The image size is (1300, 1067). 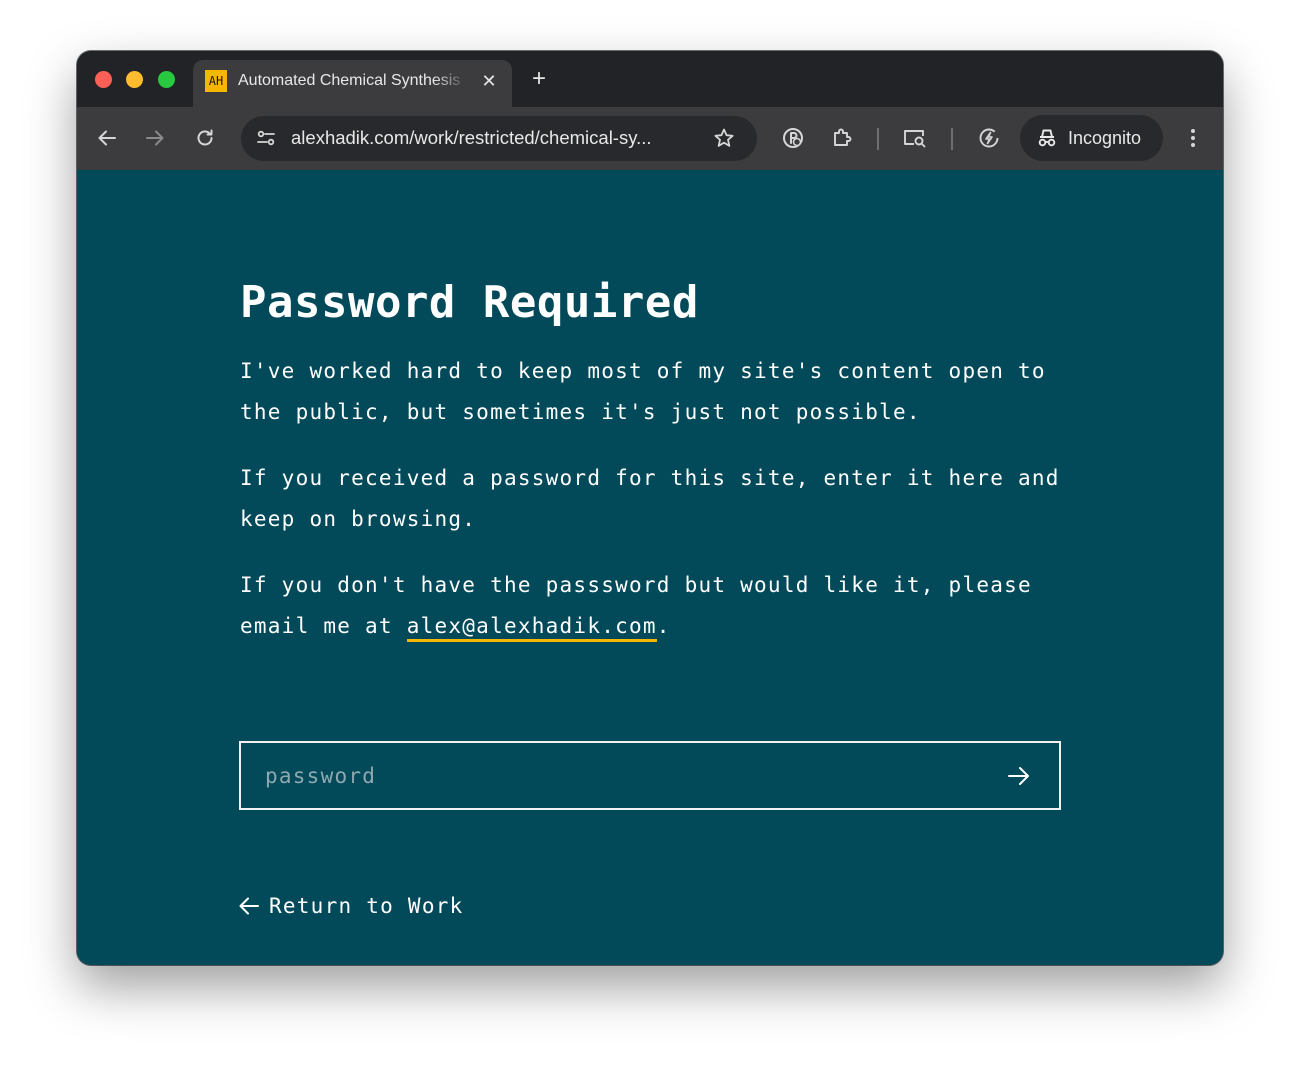 I want to click on email-link: alex@alexhadik.com, so click(x=531, y=628).